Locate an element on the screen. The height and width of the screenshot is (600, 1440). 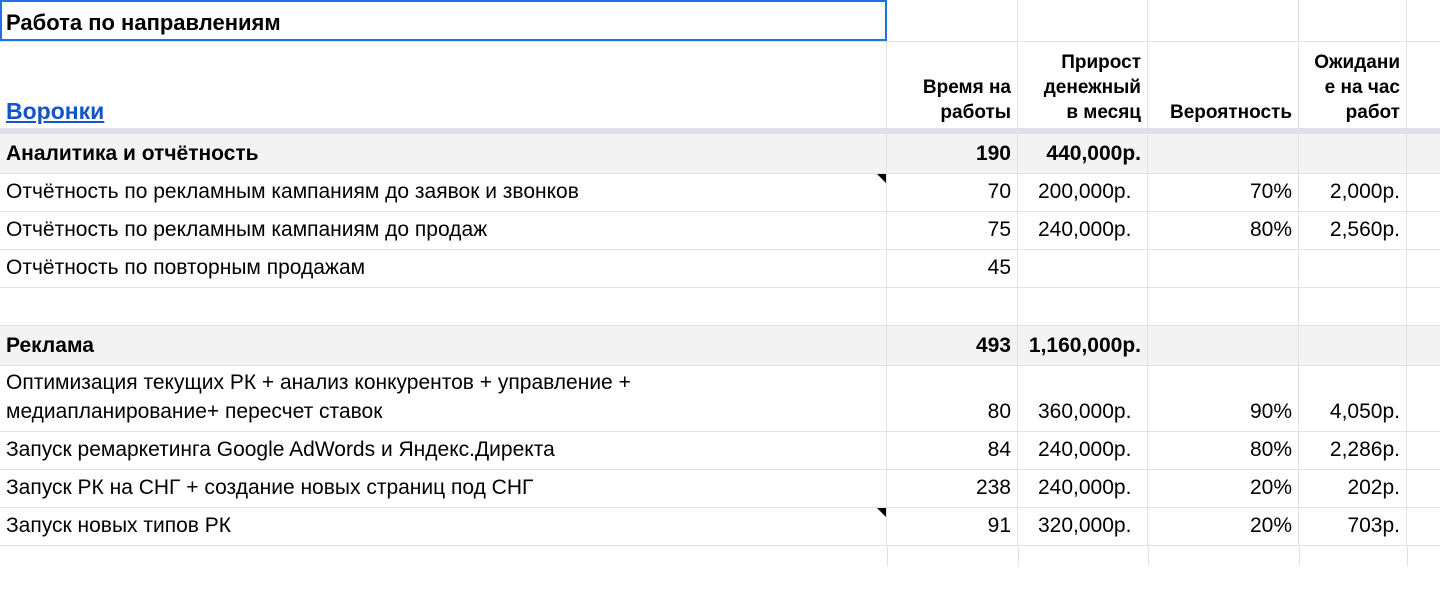
group-time-cell: 493 is located at coordinates (952, 345).